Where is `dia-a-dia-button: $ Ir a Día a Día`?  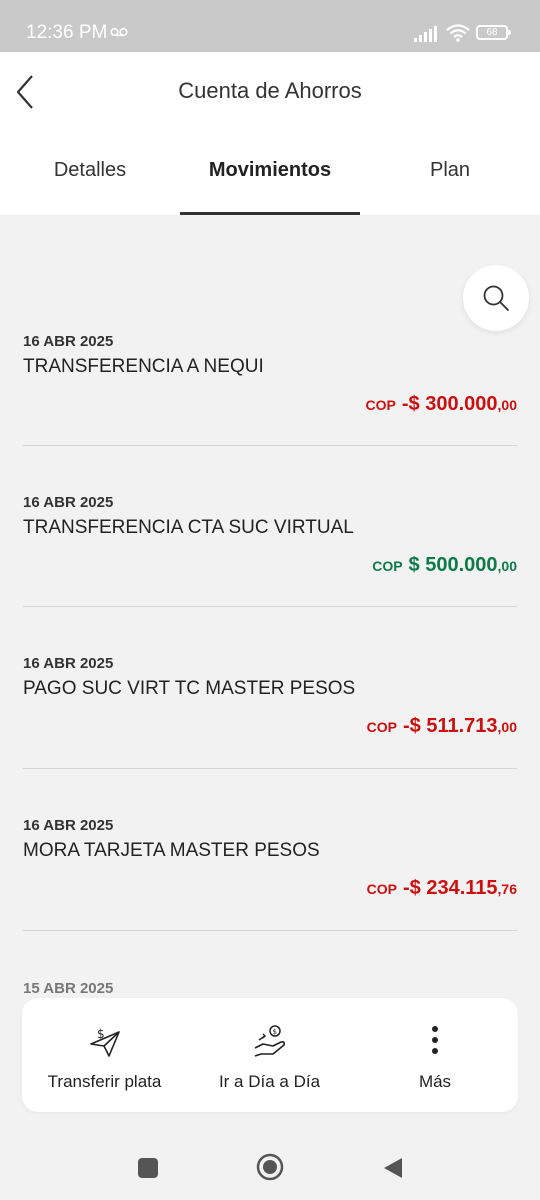 dia-a-dia-button: $ Ir a Día a Día is located at coordinates (269, 1055).